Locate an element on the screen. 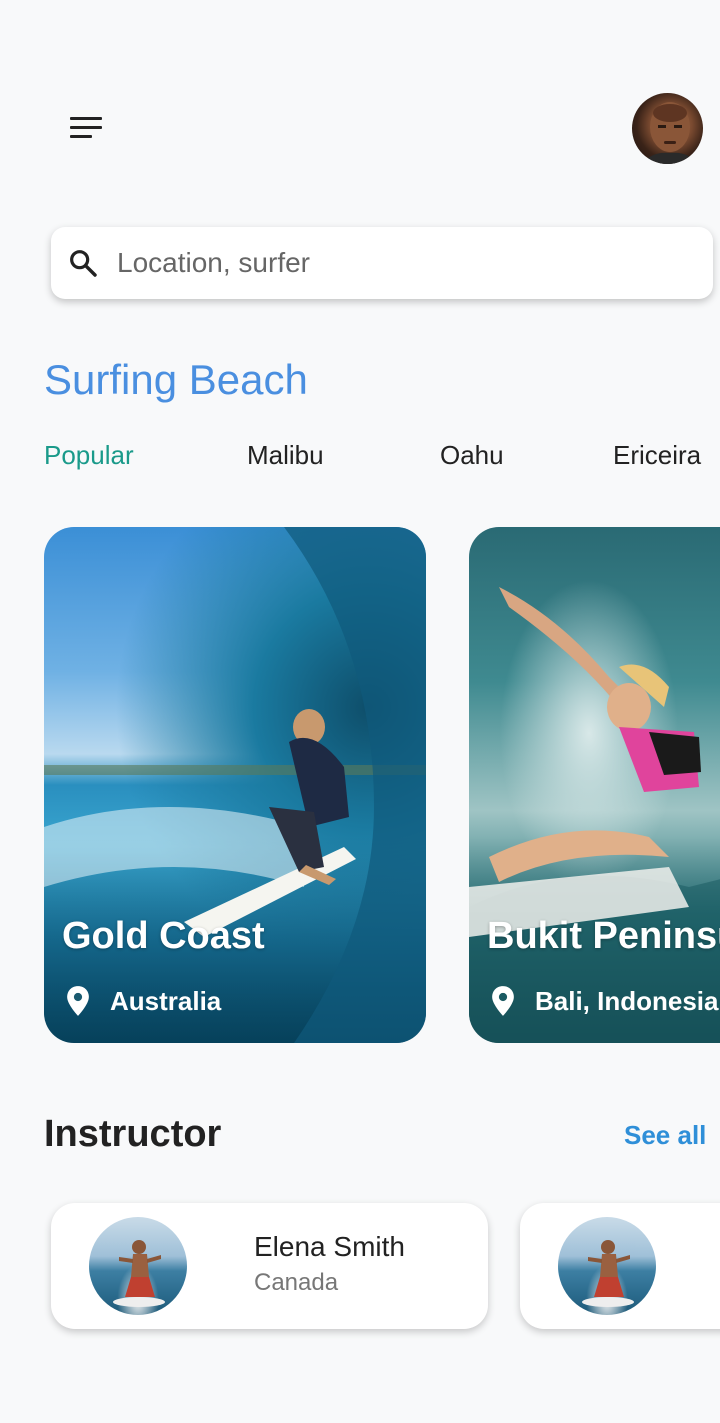 The height and width of the screenshot is (1423, 720). instructor-card: Elena Smith Canada is located at coordinates (269, 1266).